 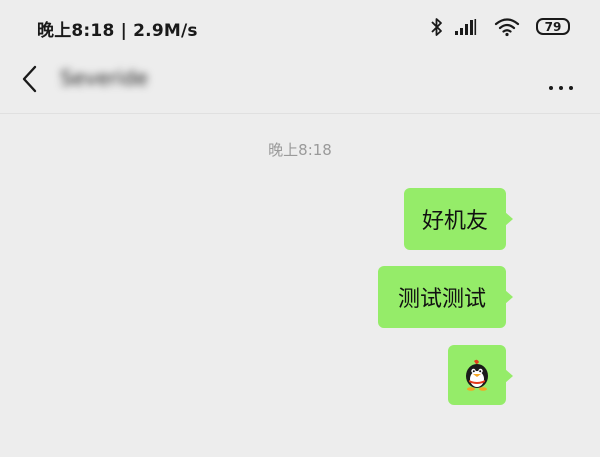 I want to click on status-time-speed: 晚上8:18 | 2.9M/s, so click(x=117, y=31).